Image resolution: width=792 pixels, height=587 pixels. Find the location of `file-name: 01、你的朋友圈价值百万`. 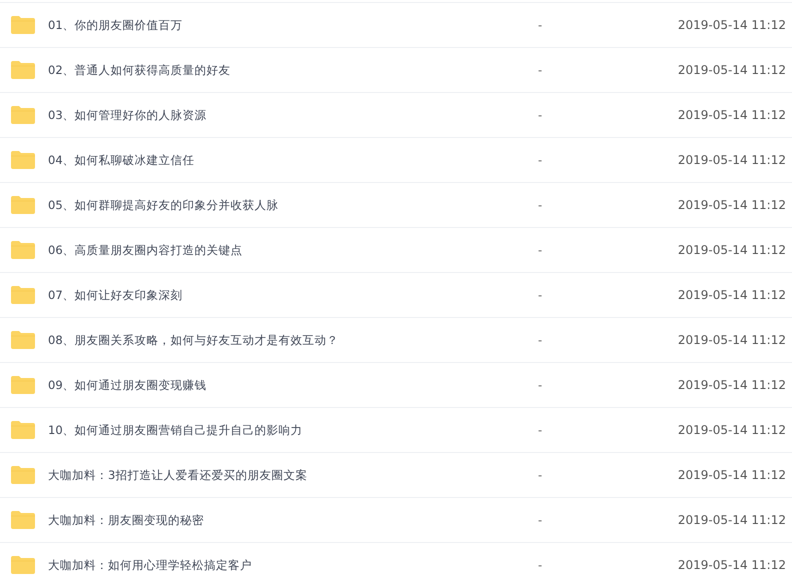

file-name: 01、你的朋友圈价值百万 is located at coordinates (116, 25).